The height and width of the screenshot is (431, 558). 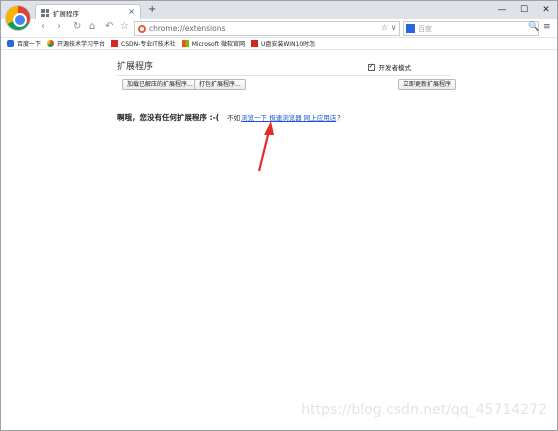 I want to click on bookmark-baidu: 百度一下, so click(x=24, y=43).